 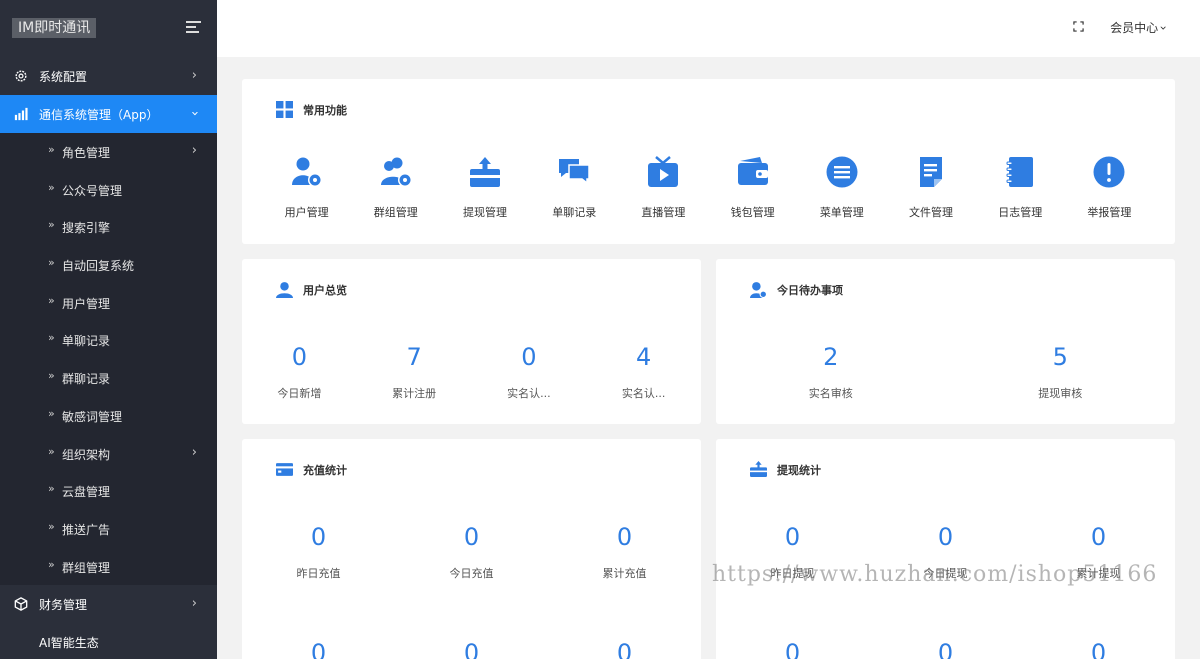 I want to click on submenu-item: » 自动回复系统, so click(x=108, y=265).